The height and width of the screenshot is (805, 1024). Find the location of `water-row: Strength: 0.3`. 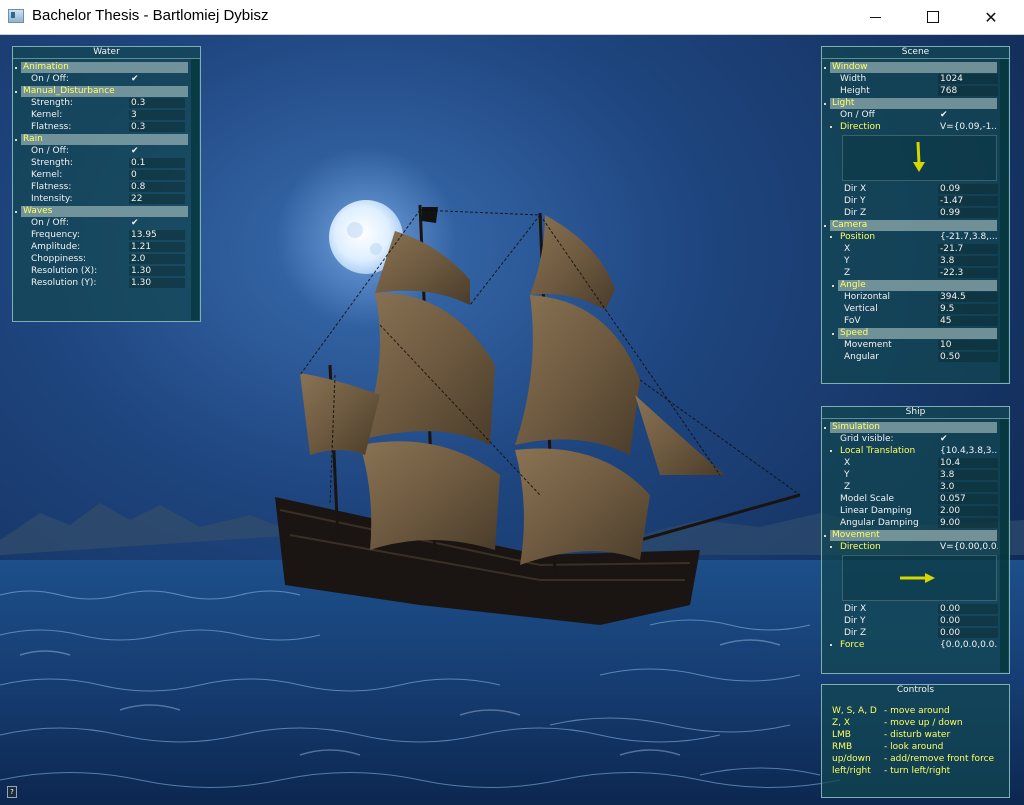

water-row: Strength: 0.3 is located at coordinates (100, 103).